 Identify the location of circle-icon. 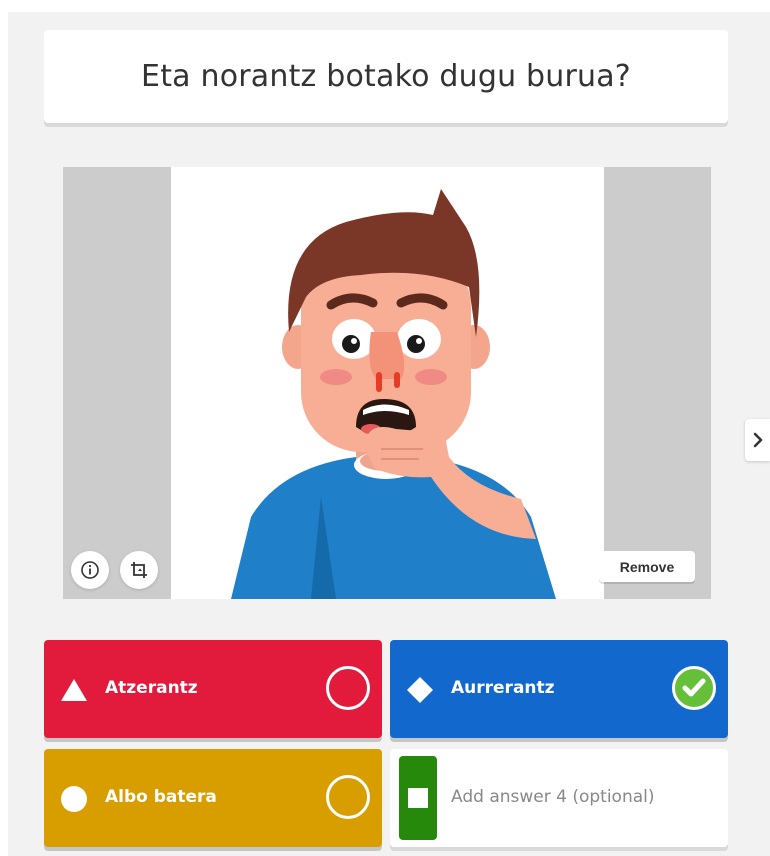
(74, 799).